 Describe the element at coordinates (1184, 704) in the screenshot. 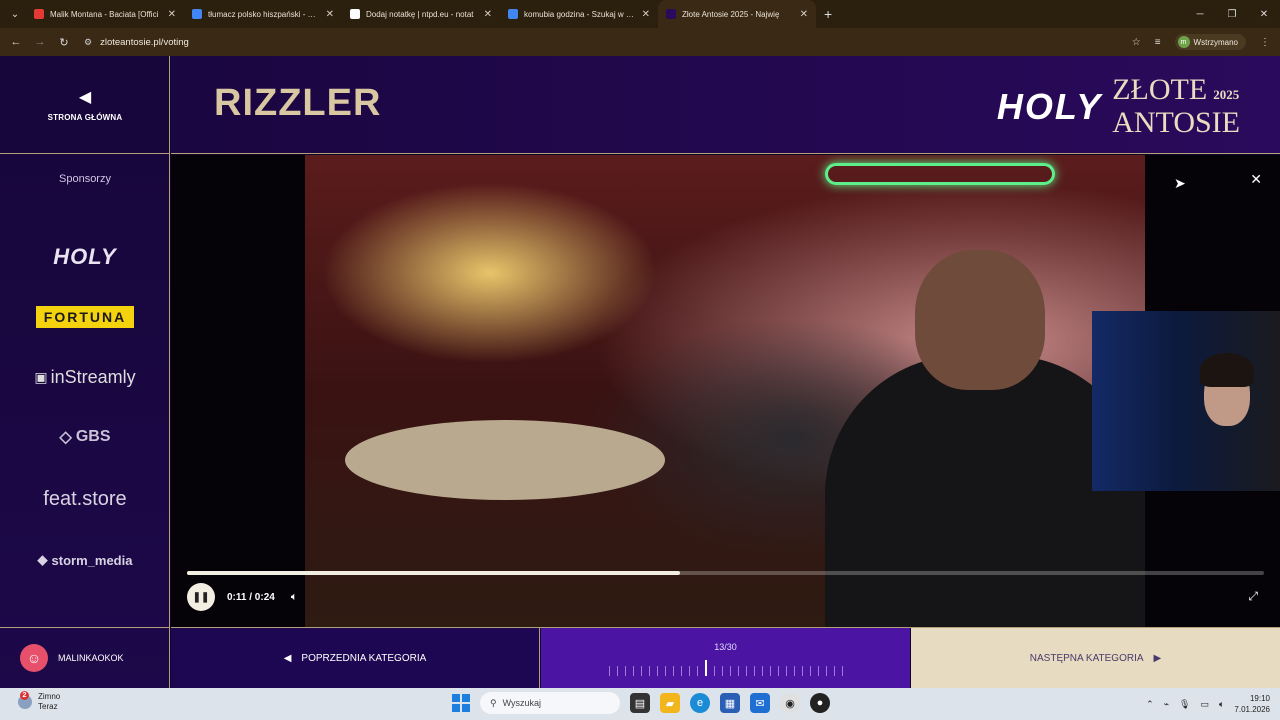

I see `microphone-icon: 🎙︎` at that location.